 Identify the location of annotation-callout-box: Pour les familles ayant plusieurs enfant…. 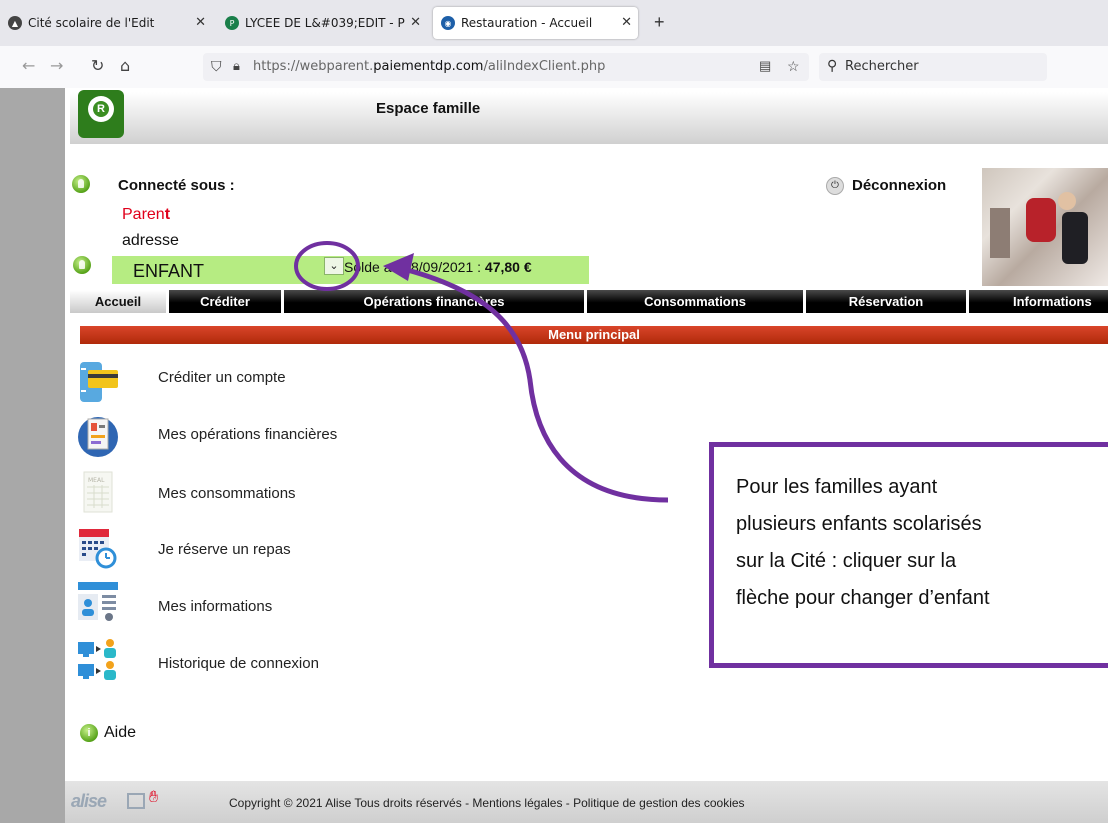
(908, 555).